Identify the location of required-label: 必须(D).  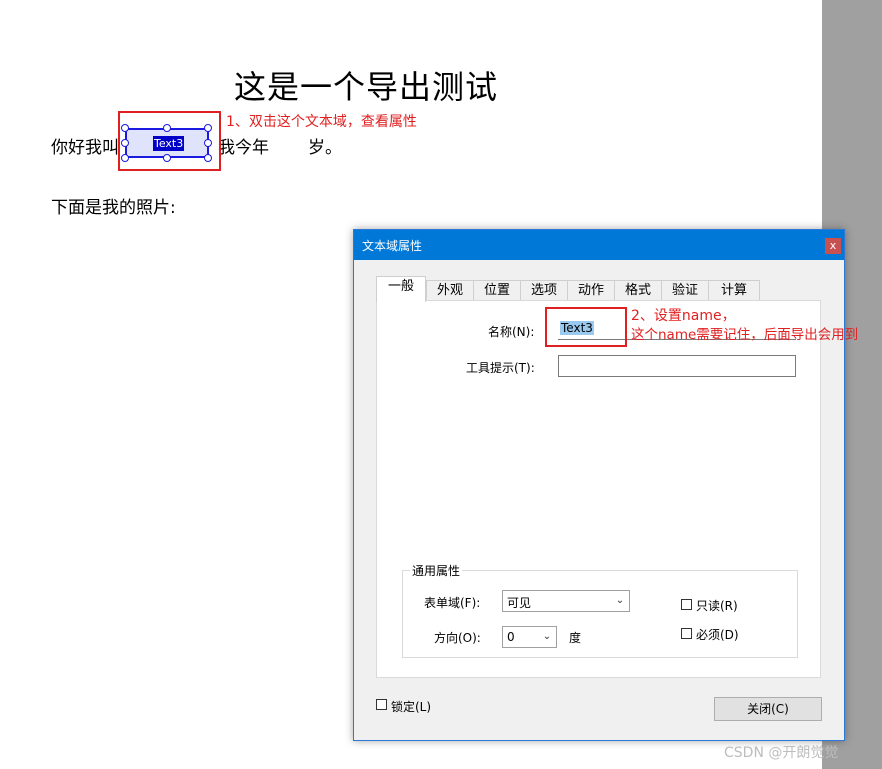
(717, 635).